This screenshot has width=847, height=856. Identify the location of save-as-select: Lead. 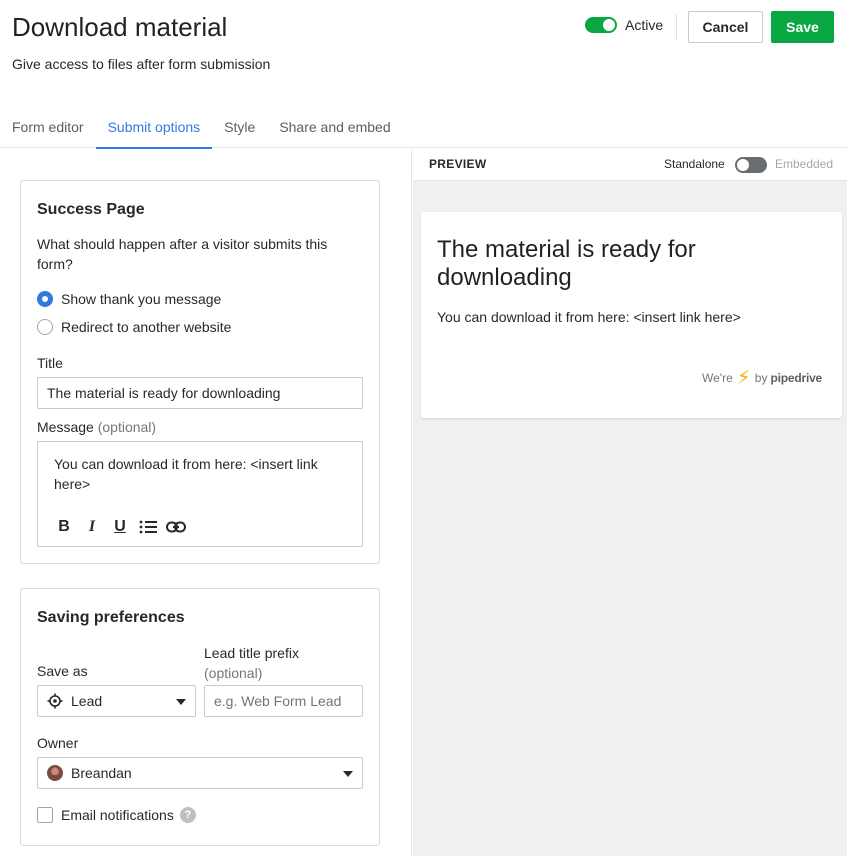
(116, 701).